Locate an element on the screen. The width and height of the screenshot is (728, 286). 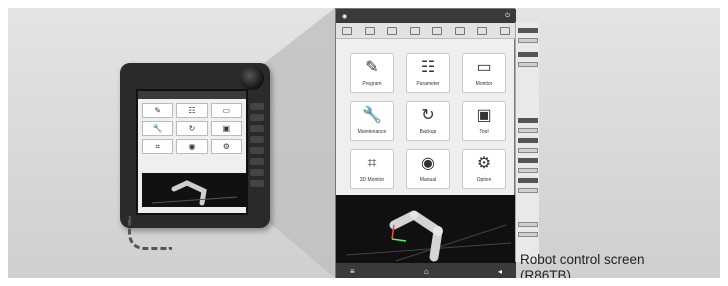
function-toolbar is located at coordinates (426, 31).